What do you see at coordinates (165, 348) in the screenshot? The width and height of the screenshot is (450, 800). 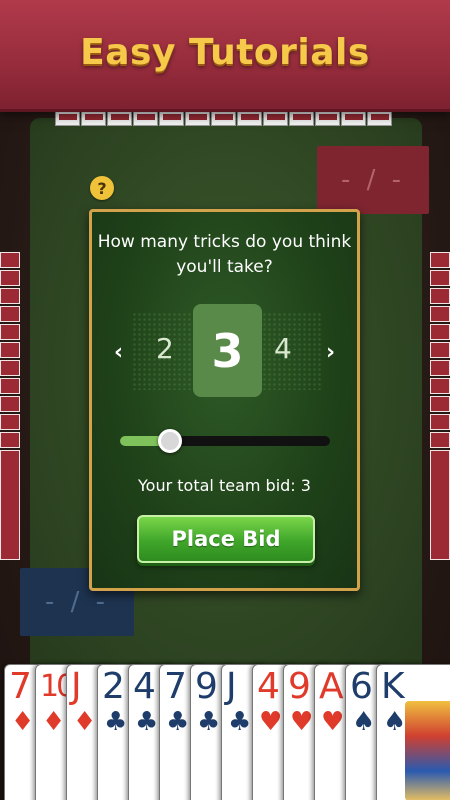 I see `previous-bid-value: 2` at bounding box center [165, 348].